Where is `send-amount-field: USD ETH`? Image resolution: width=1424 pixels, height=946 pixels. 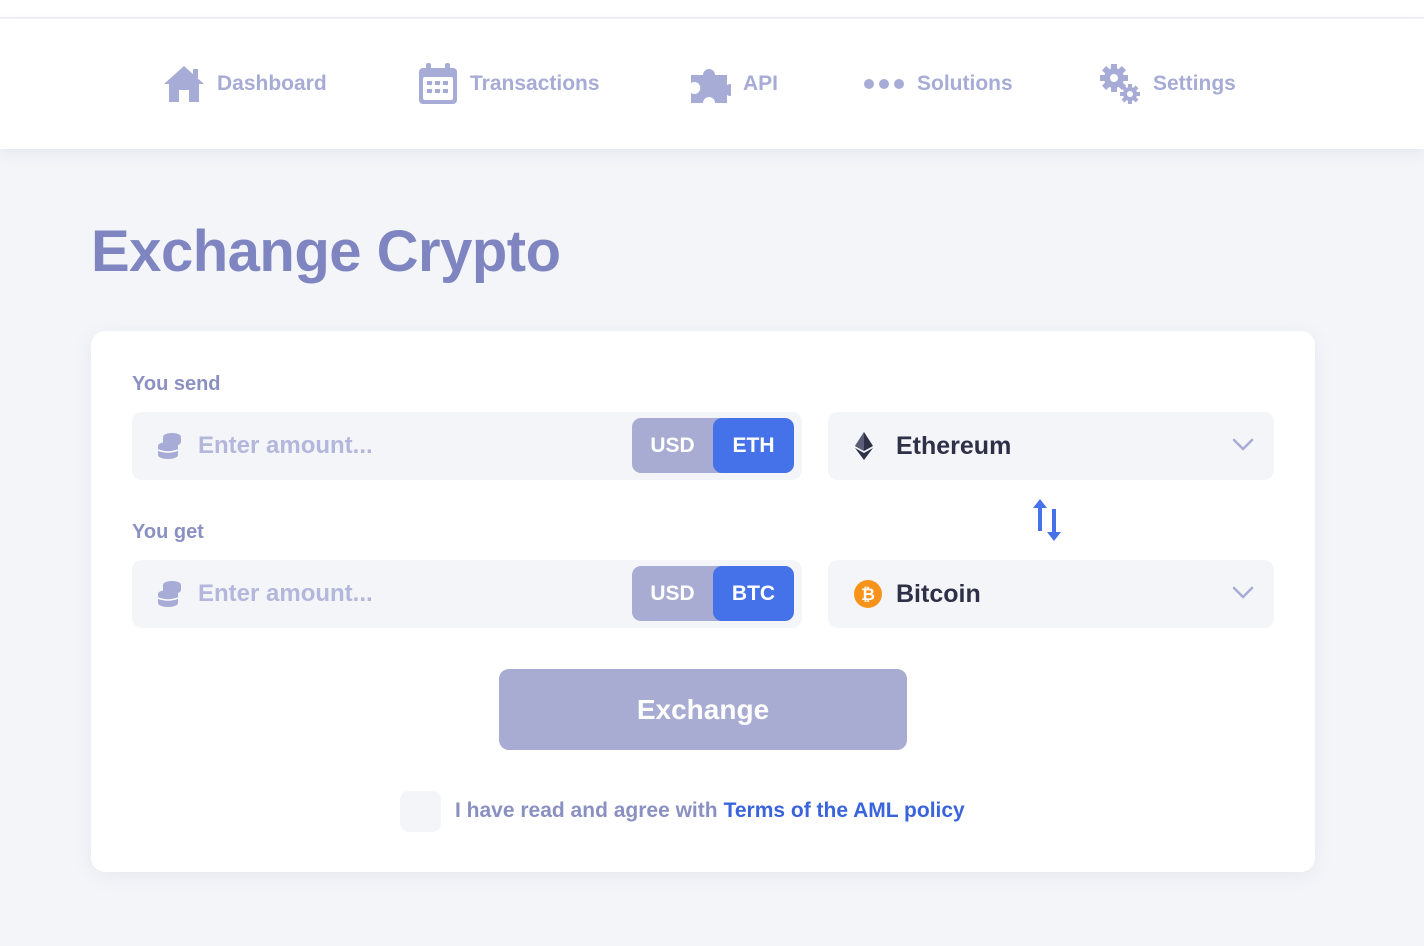 send-amount-field: USD ETH is located at coordinates (467, 446).